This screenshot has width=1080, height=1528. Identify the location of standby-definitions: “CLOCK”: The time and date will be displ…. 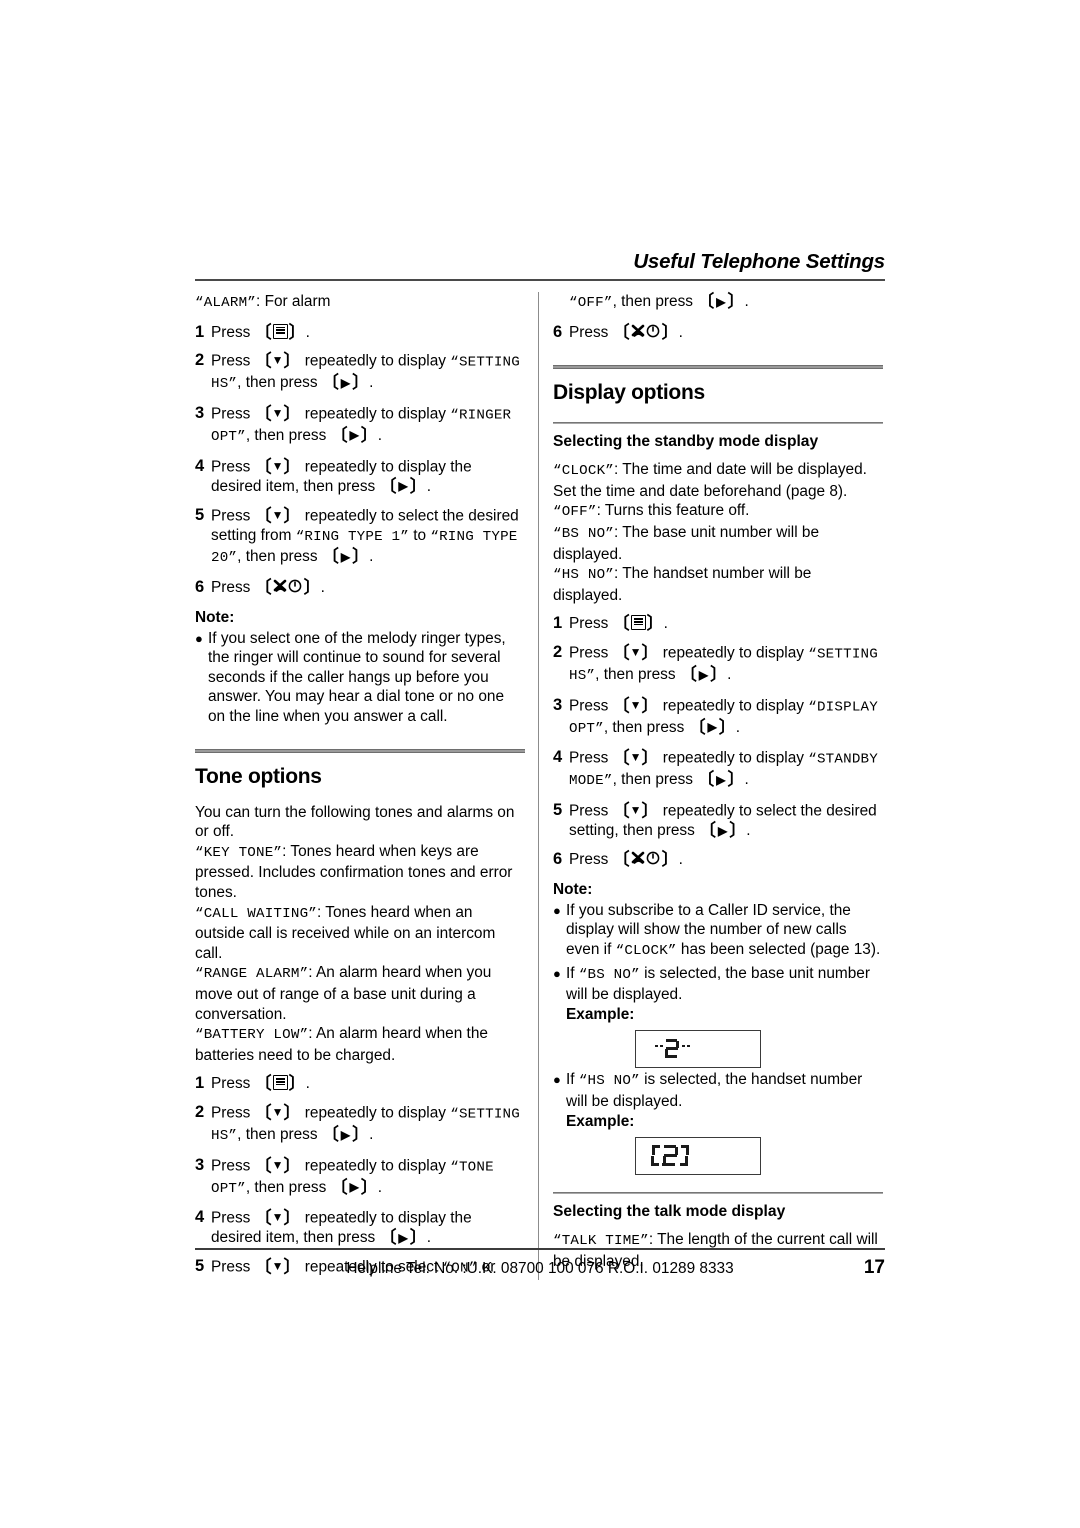
(718, 532).